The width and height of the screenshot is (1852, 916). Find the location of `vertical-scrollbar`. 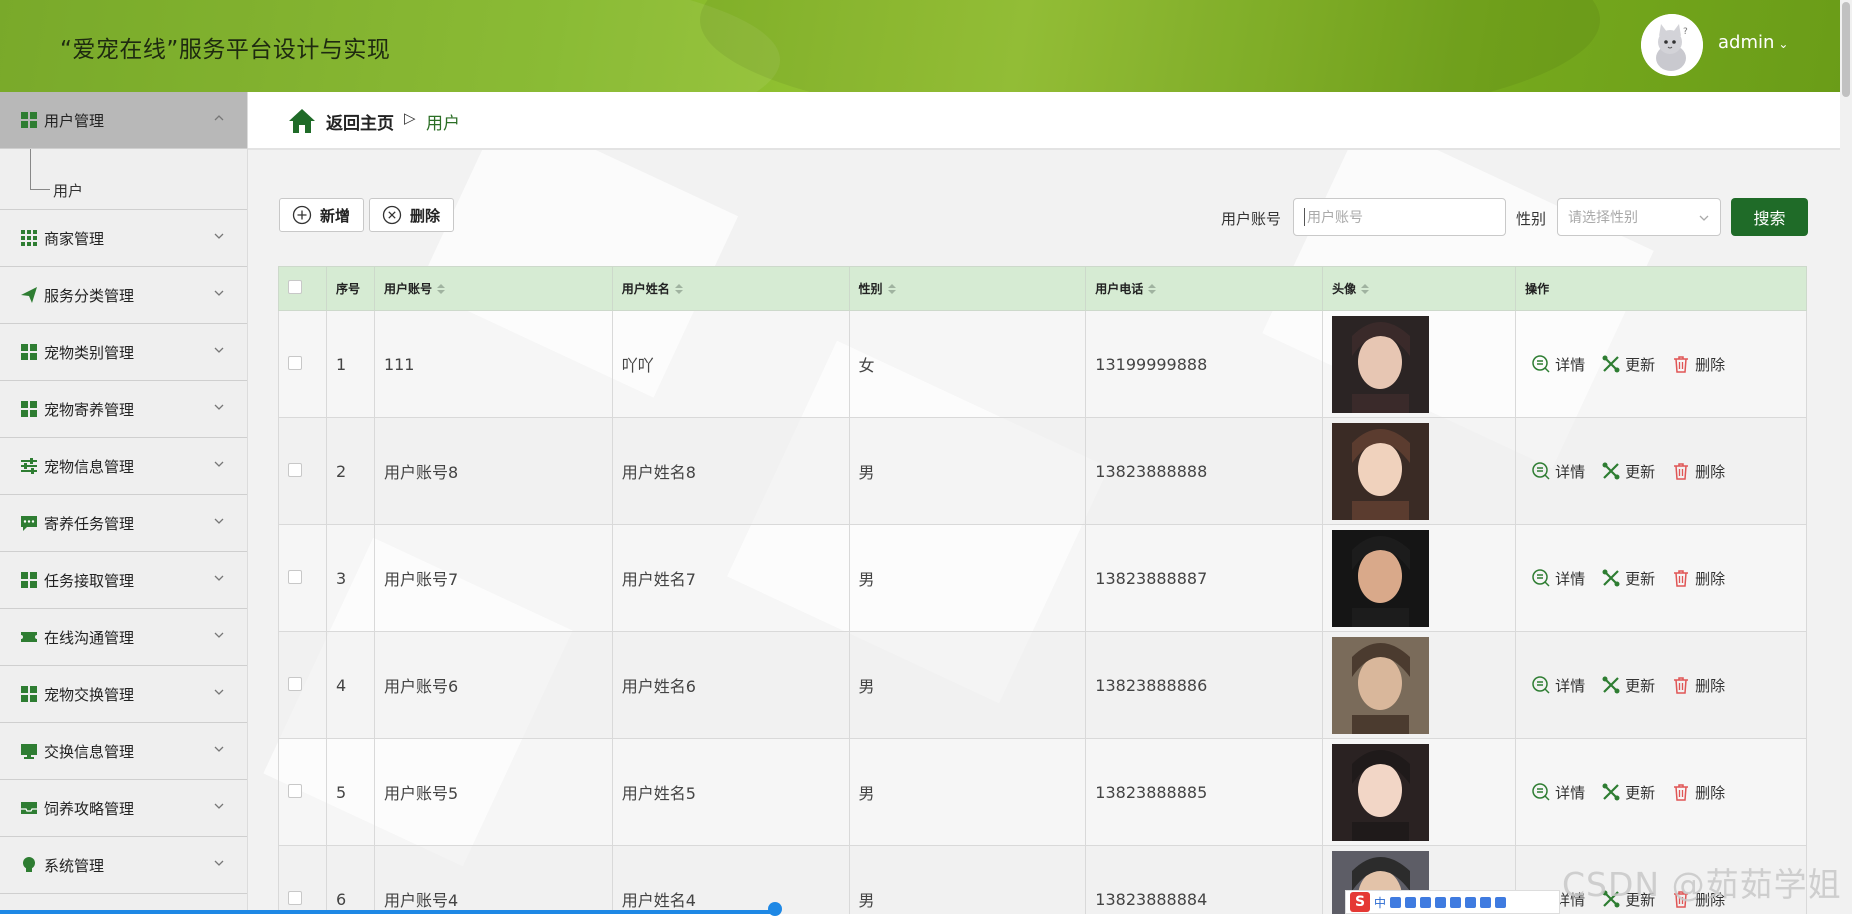

vertical-scrollbar is located at coordinates (1846, 457).